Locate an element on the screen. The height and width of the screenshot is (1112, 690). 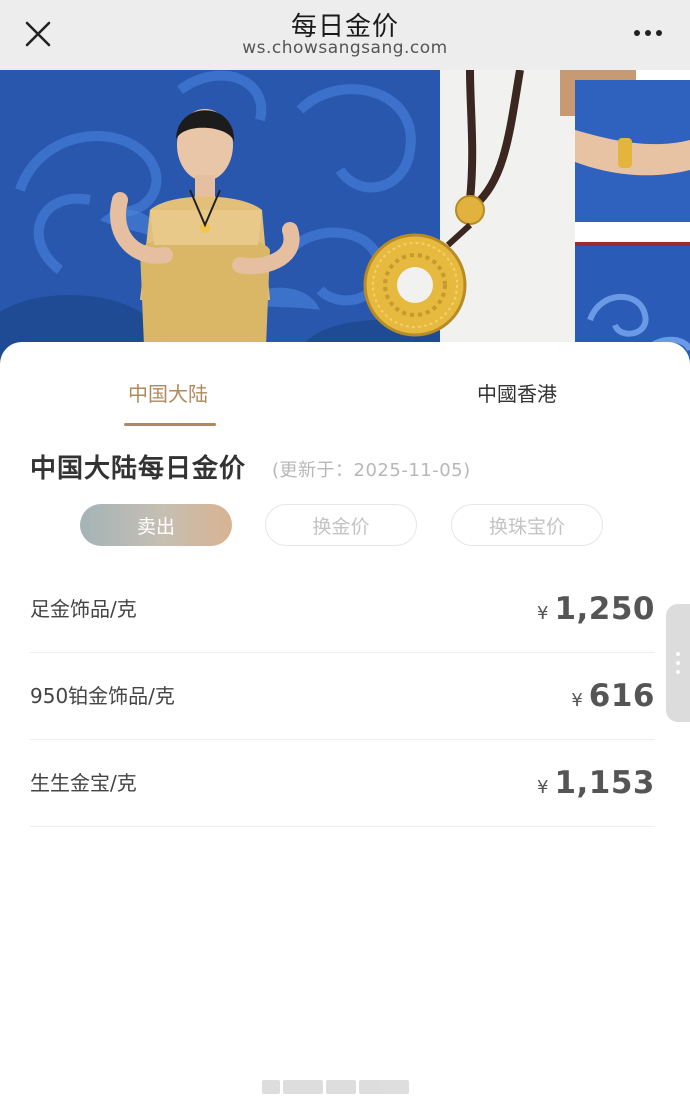
price-value: ¥616 is located at coordinates (613, 698).